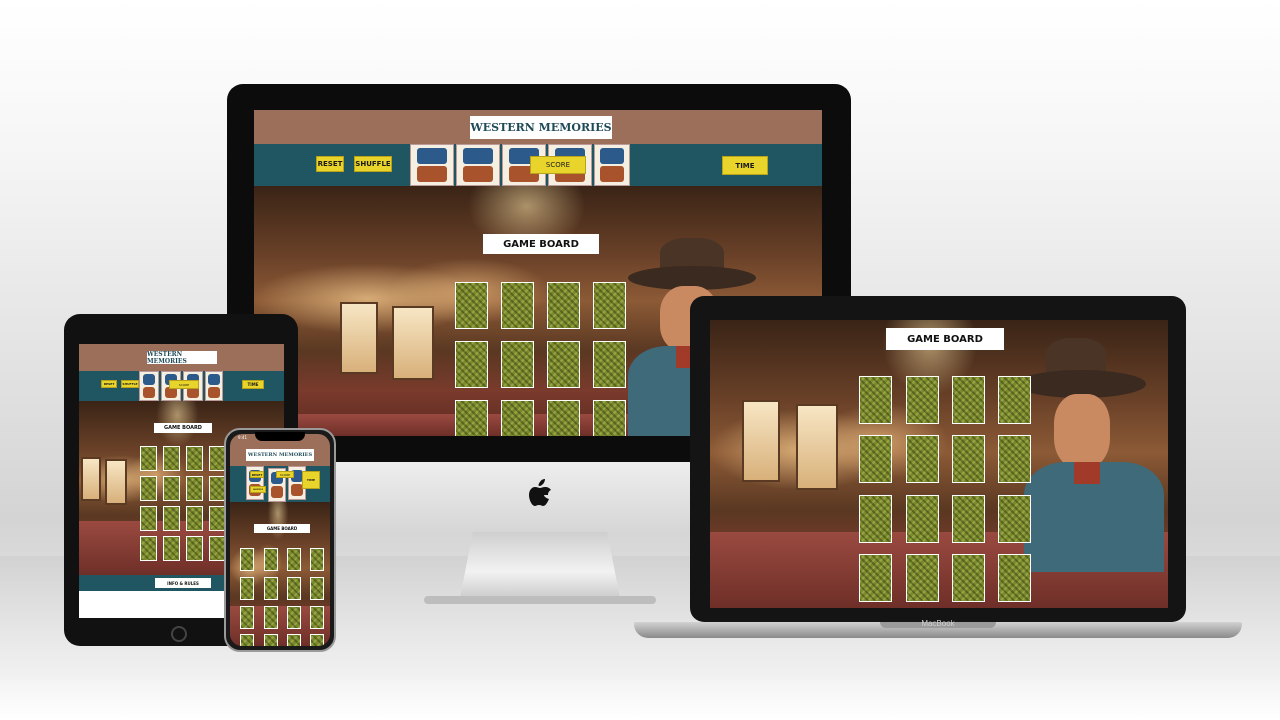  What do you see at coordinates (540, 565) in the screenshot?
I see `imac-stand` at bounding box center [540, 565].